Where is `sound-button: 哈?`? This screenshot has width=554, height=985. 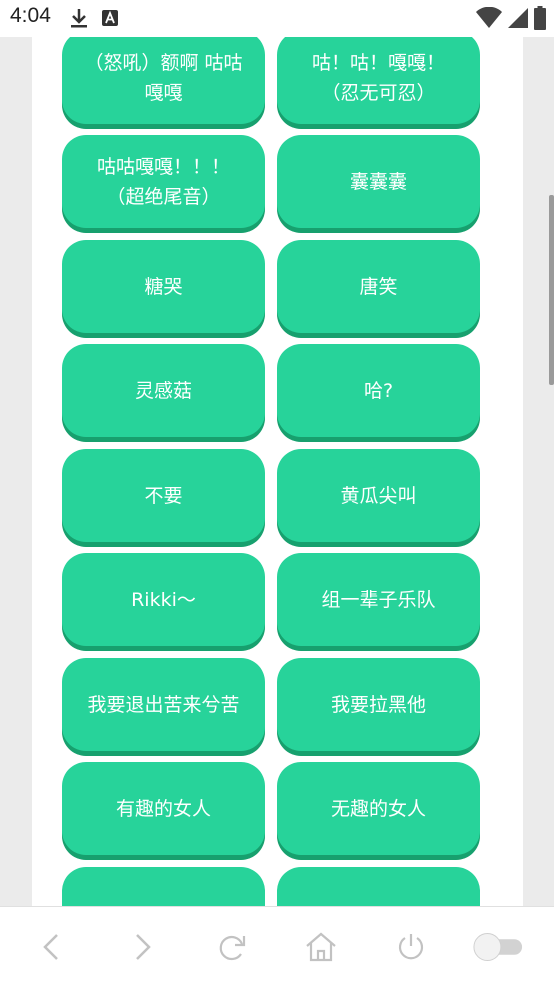
sound-button: 哈? is located at coordinates (378, 390).